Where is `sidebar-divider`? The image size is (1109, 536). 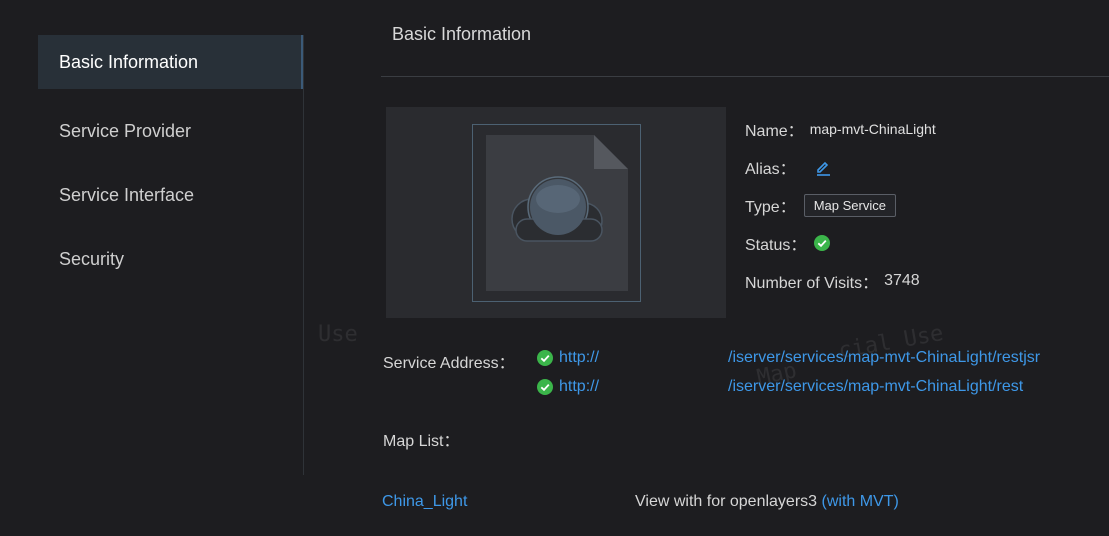
sidebar-divider is located at coordinates (303, 255).